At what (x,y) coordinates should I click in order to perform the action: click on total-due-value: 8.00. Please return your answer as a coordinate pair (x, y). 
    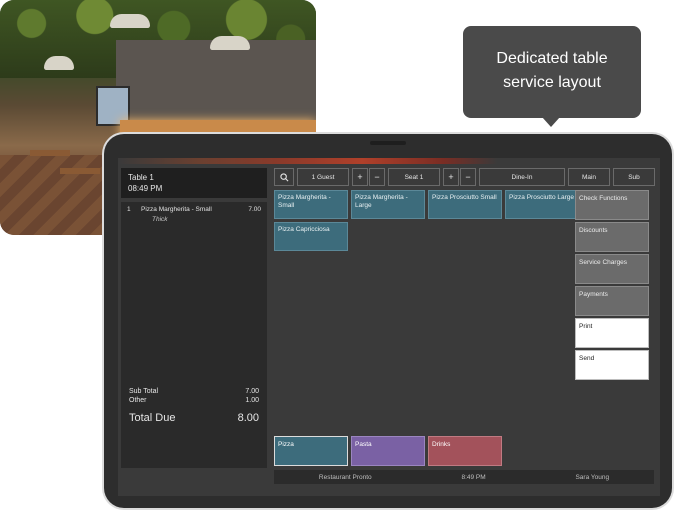
    Looking at the image, I should click on (248, 418).